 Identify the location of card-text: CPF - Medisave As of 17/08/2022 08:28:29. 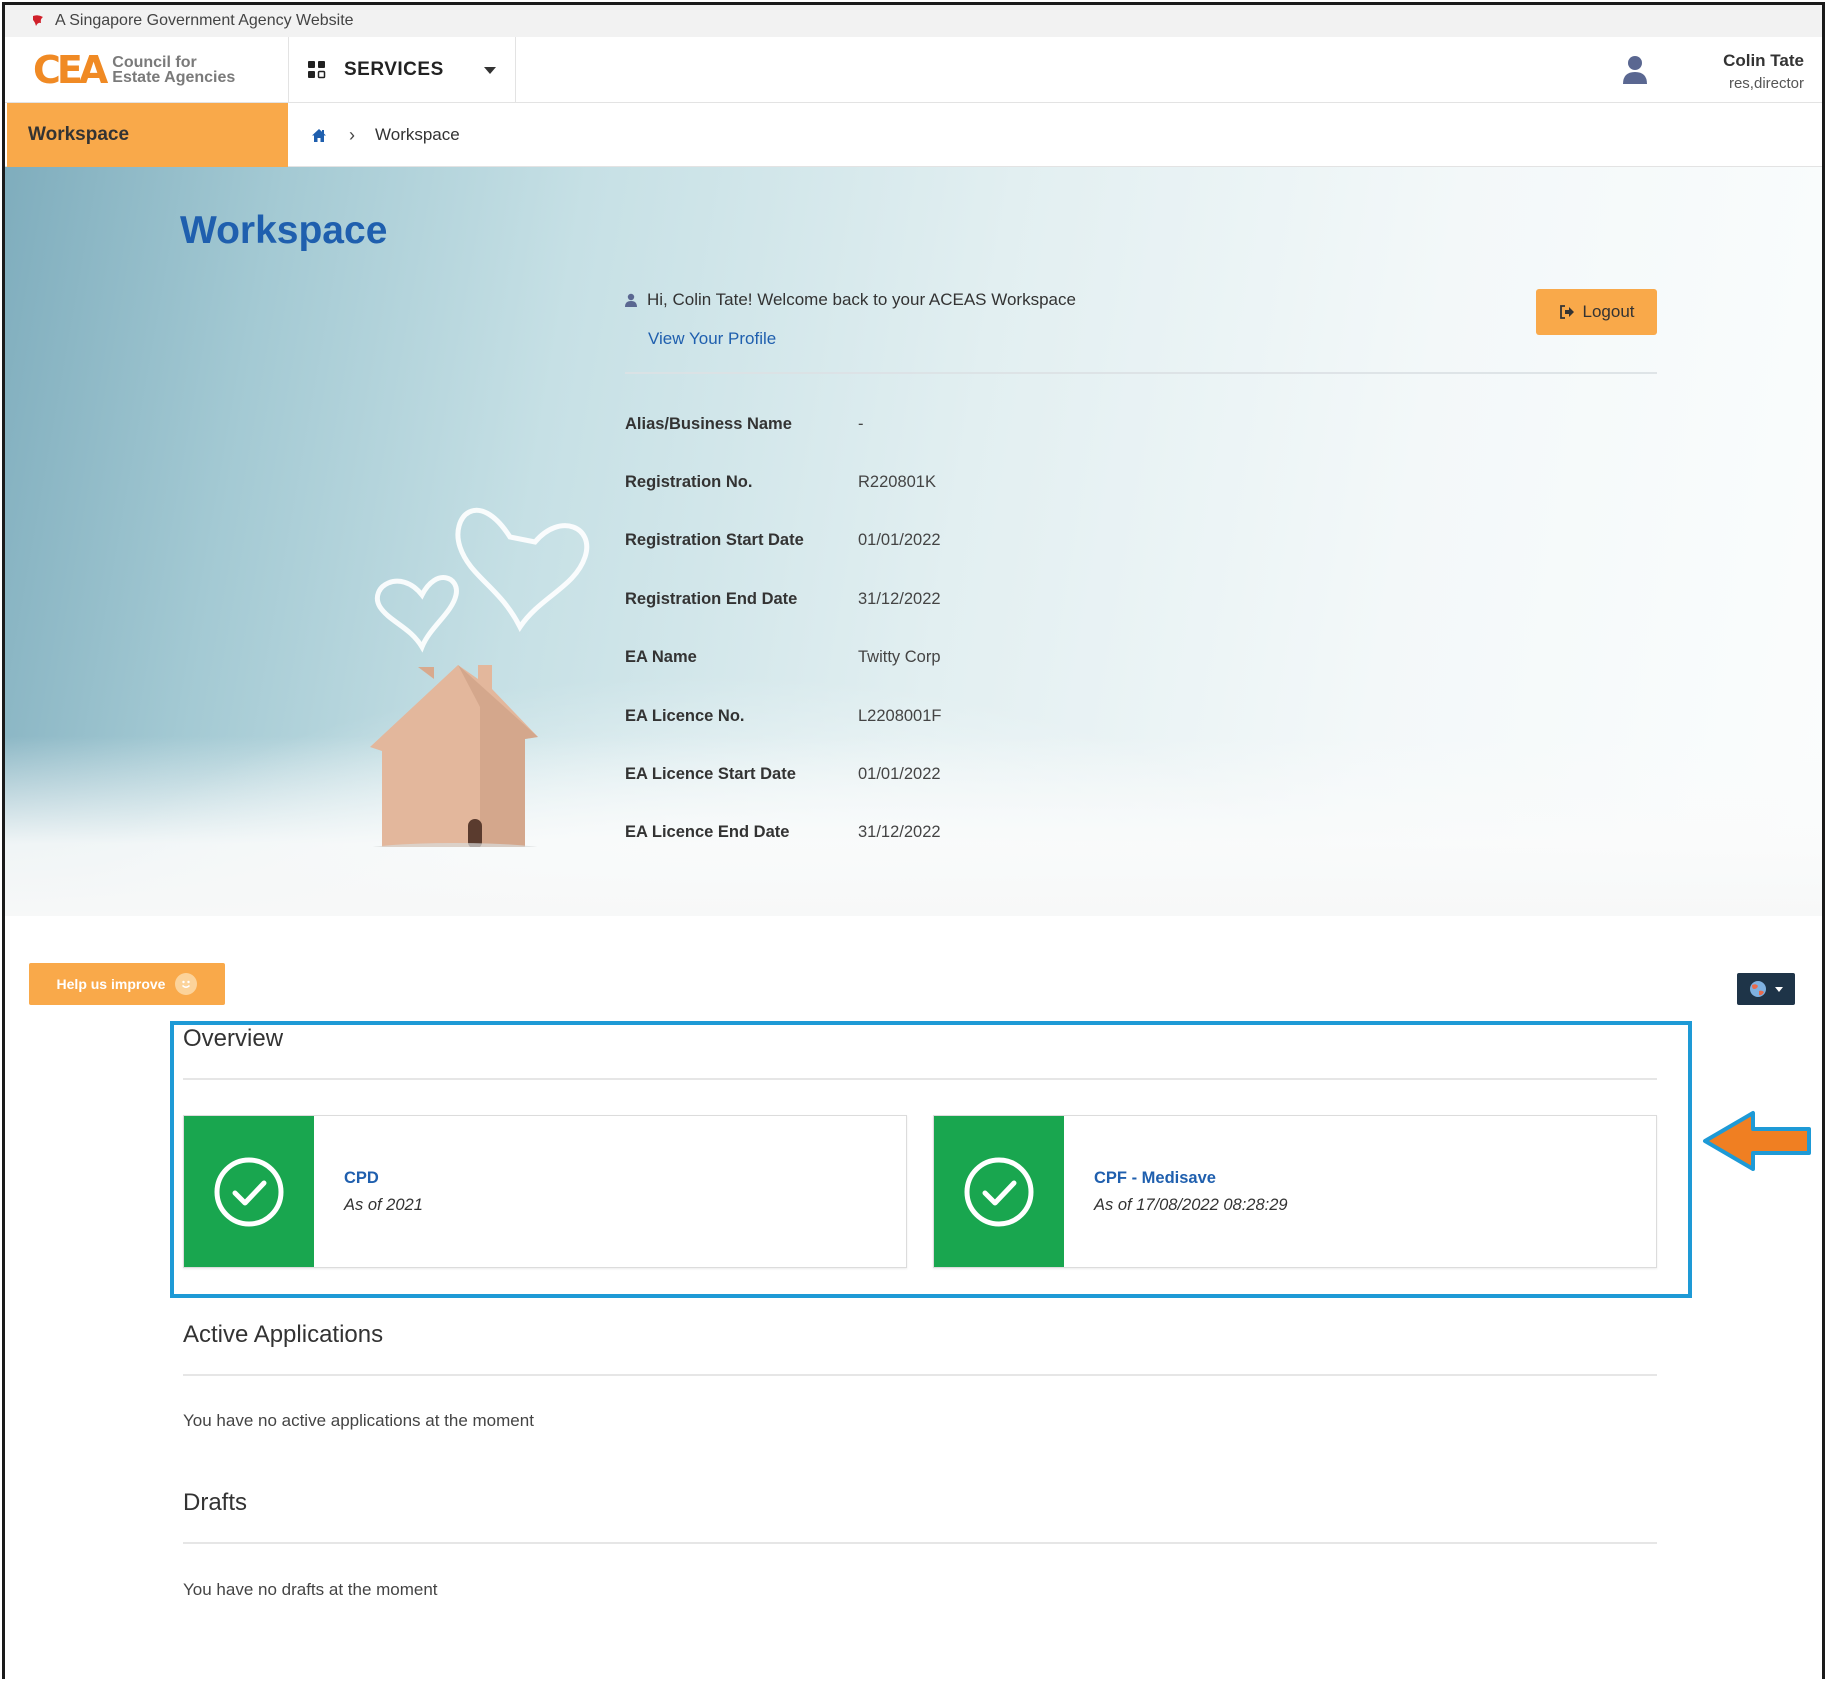
(1176, 1191).